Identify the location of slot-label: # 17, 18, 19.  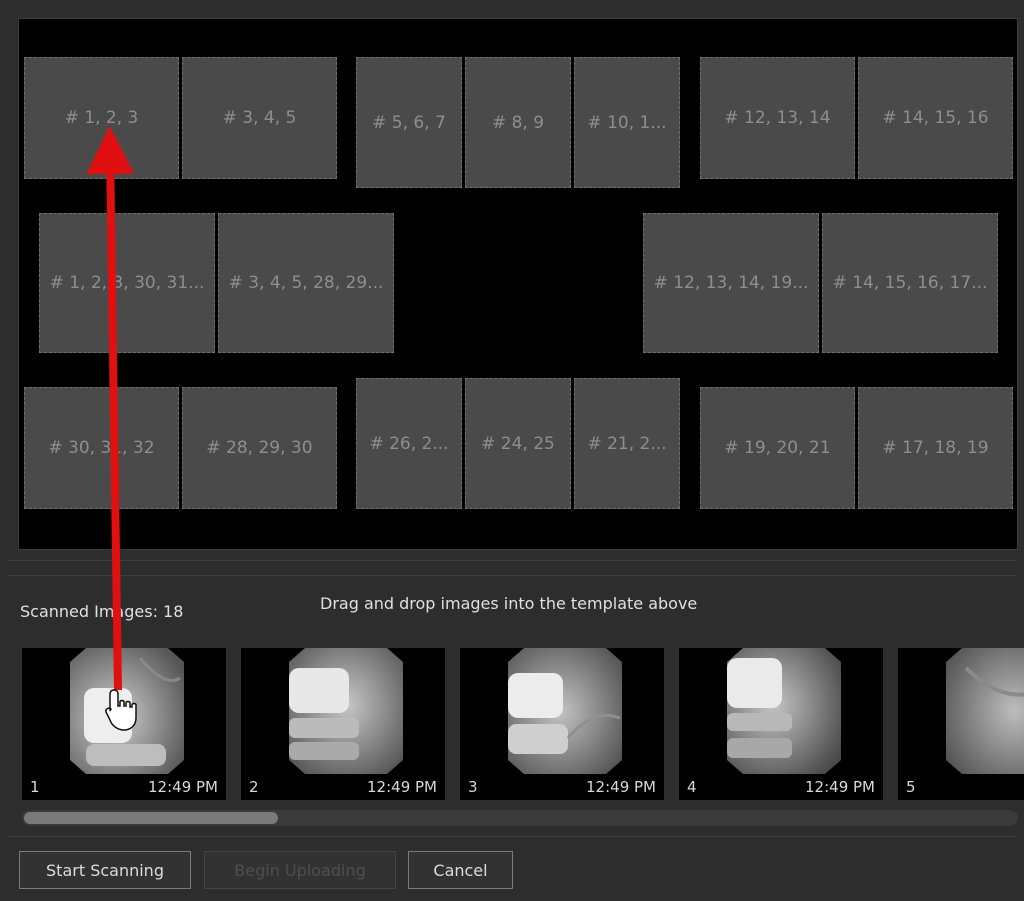
(935, 448).